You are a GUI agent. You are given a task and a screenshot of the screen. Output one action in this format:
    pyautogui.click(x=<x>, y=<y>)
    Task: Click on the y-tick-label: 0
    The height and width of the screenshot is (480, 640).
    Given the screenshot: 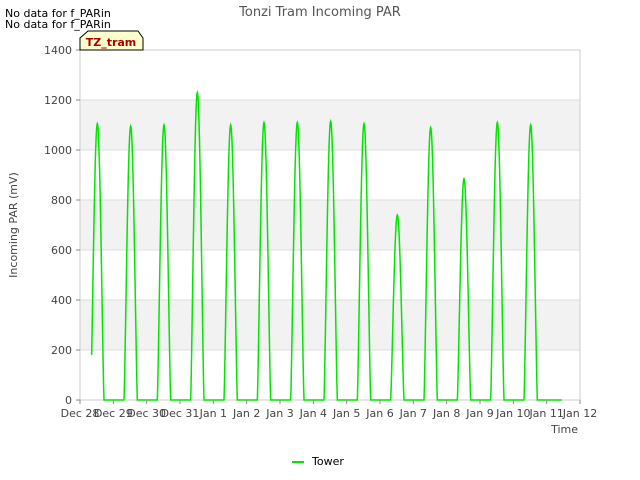 What is the action you would take?
    pyautogui.click(x=68, y=400)
    